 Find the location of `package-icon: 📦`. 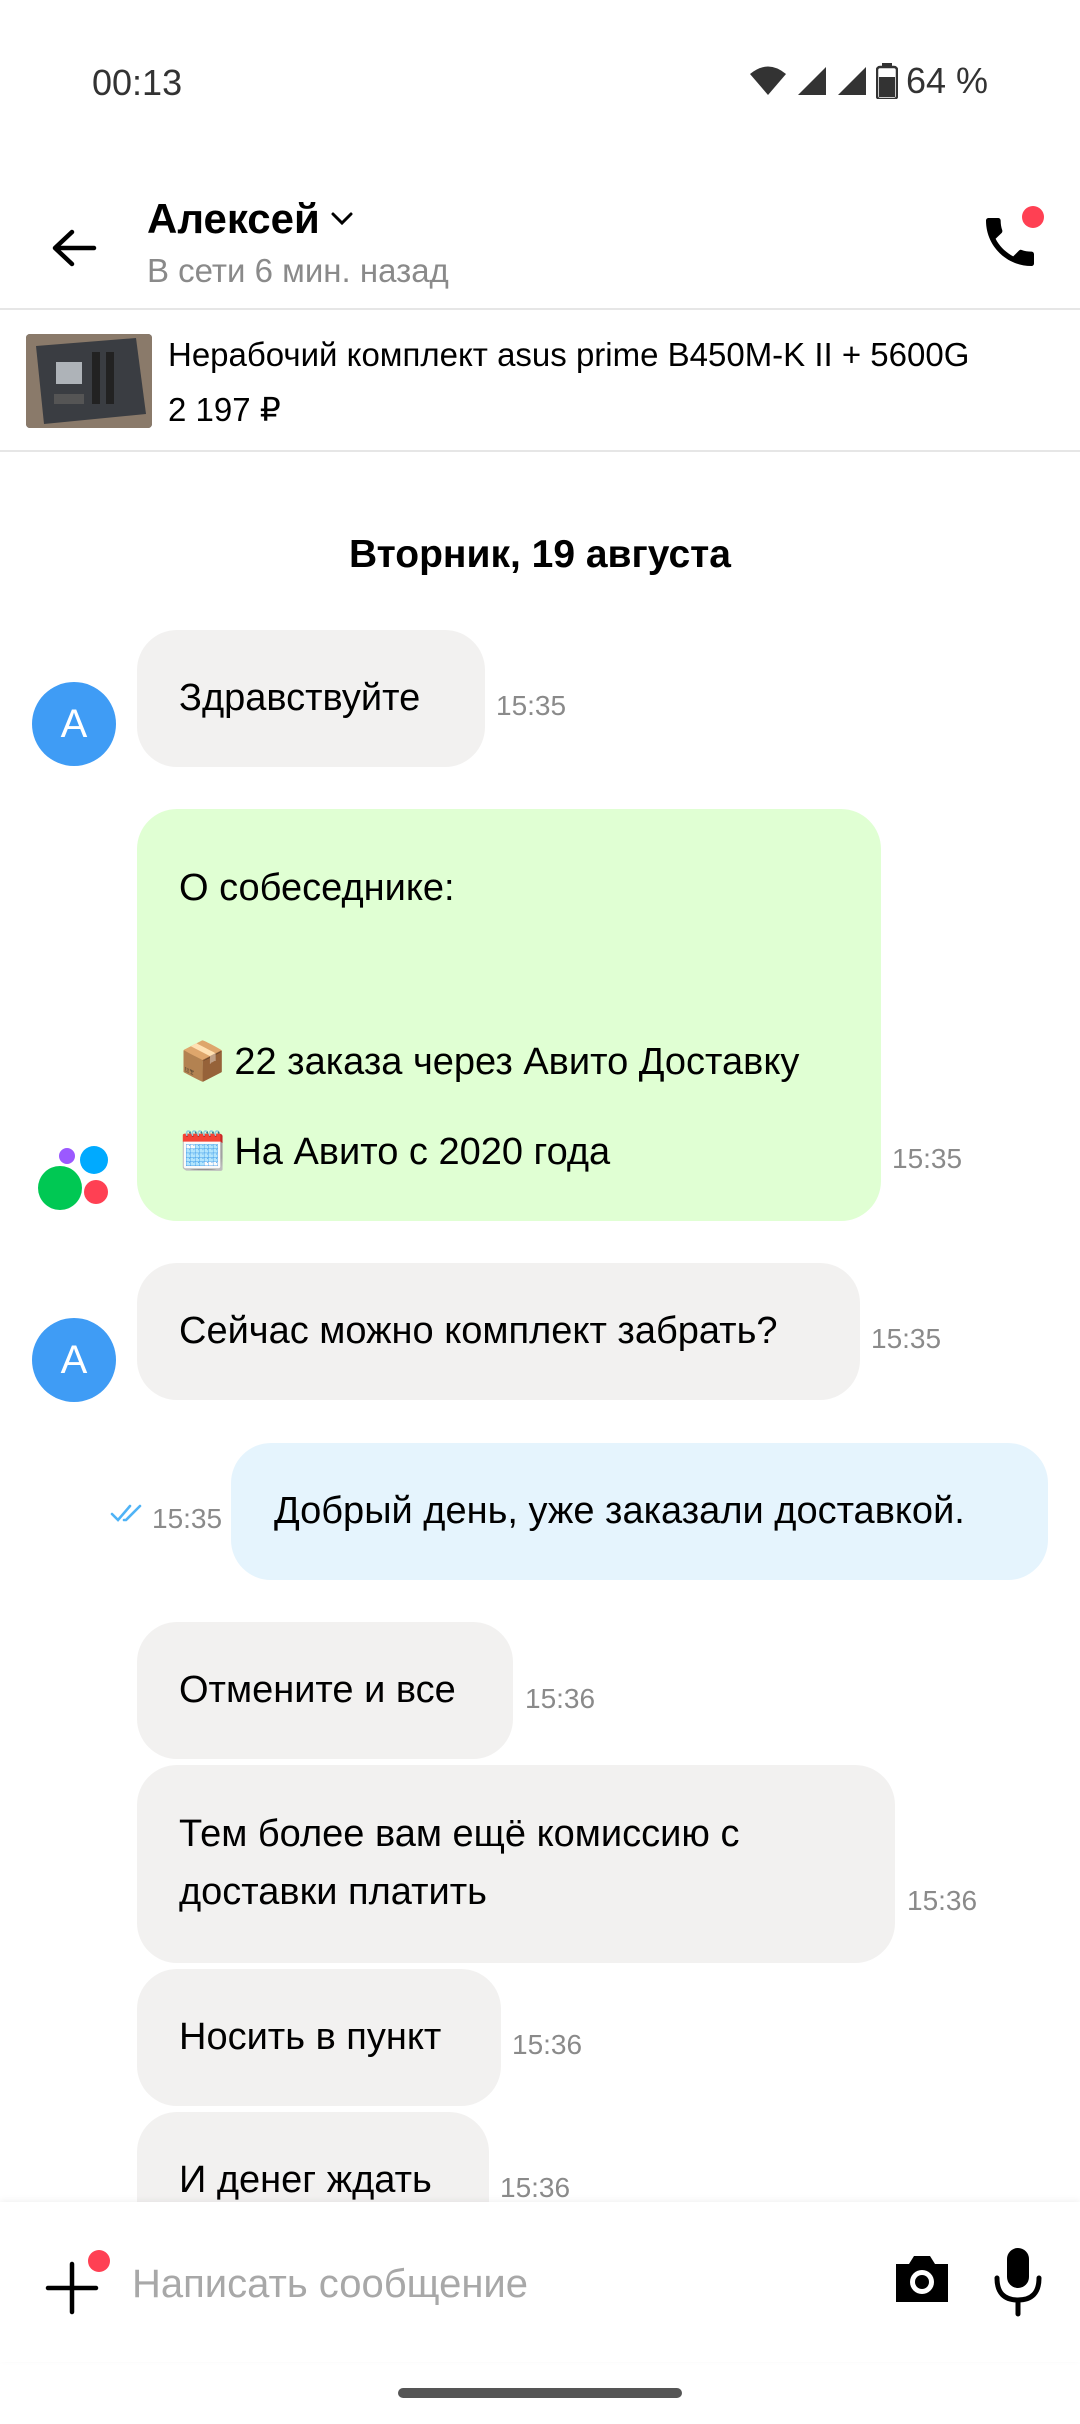

package-icon: 📦 is located at coordinates (203, 1062).